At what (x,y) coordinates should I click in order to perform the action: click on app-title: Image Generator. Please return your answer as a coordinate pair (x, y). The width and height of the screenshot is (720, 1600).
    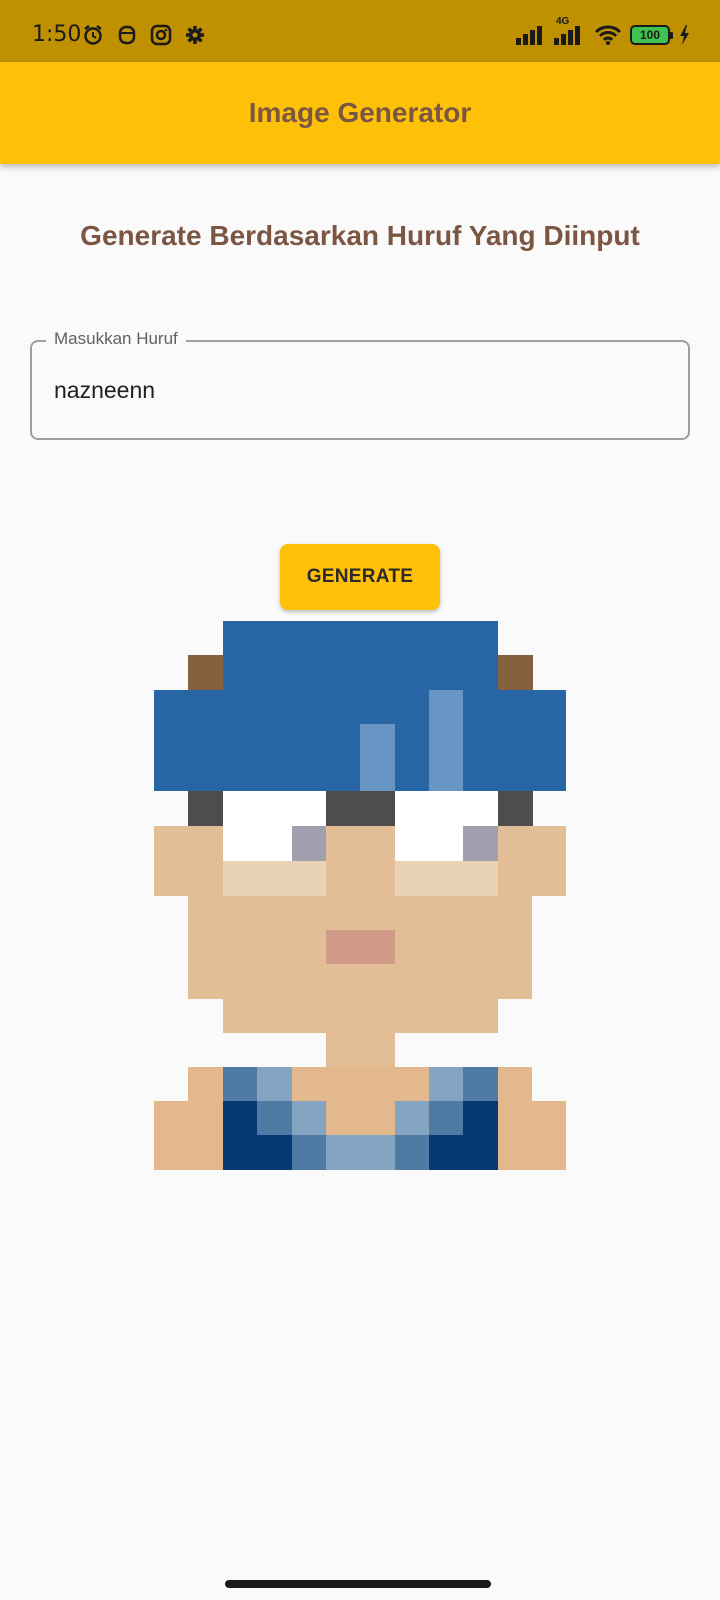
    Looking at the image, I should click on (360, 112).